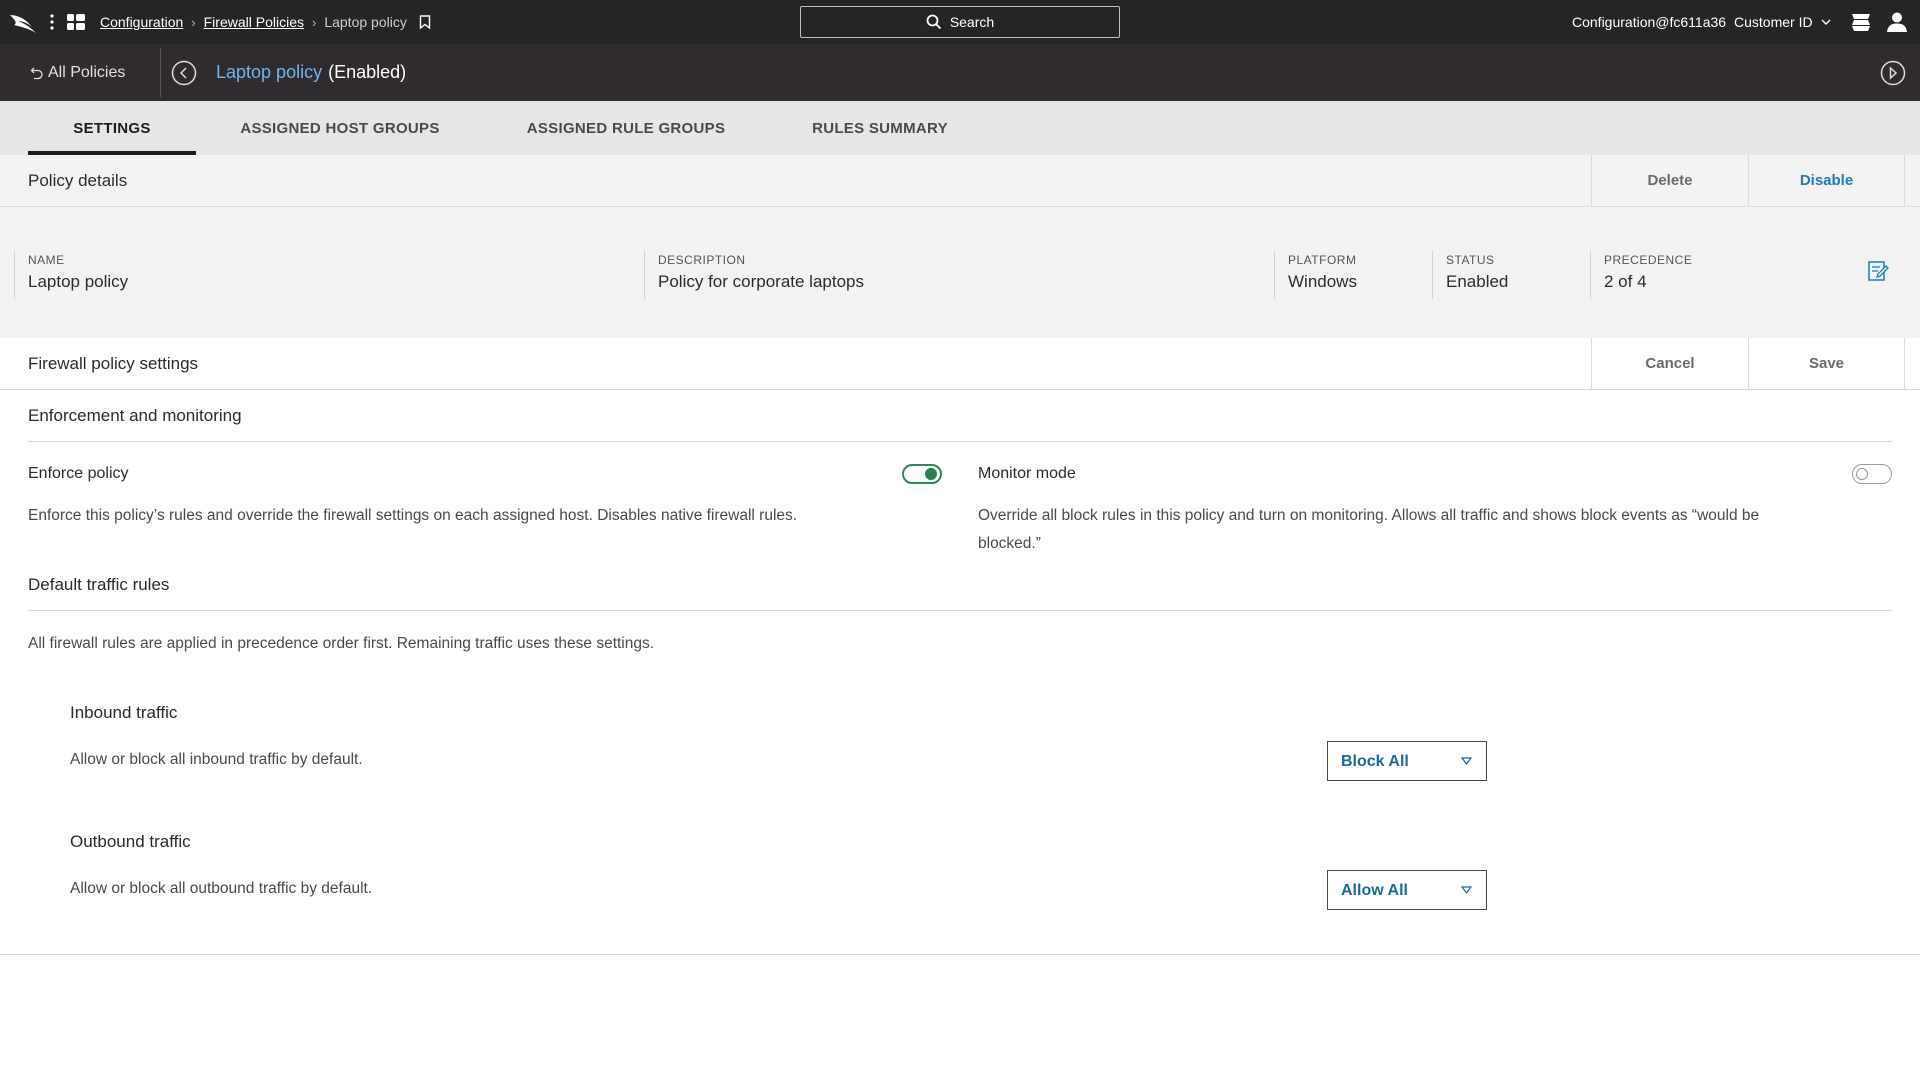 This screenshot has width=1920, height=1080. Describe the element at coordinates (1009, 543) in the screenshot. I see `monitor-mode-description-line-2: blocked.”` at that location.